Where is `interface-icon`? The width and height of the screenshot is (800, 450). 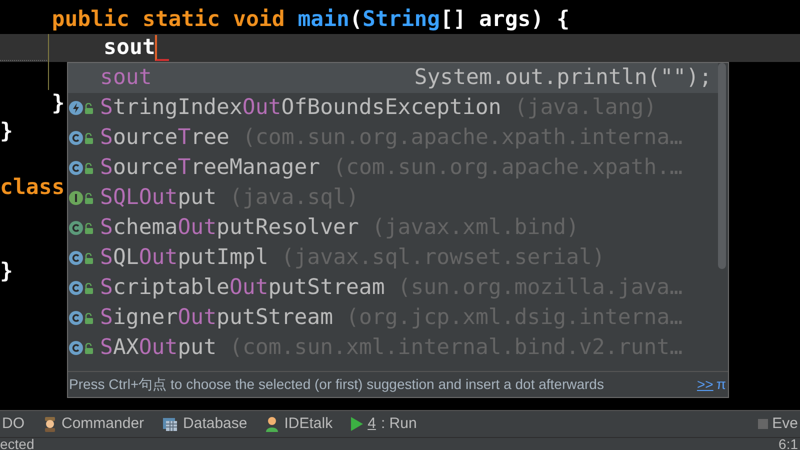
interface-icon is located at coordinates (76, 198).